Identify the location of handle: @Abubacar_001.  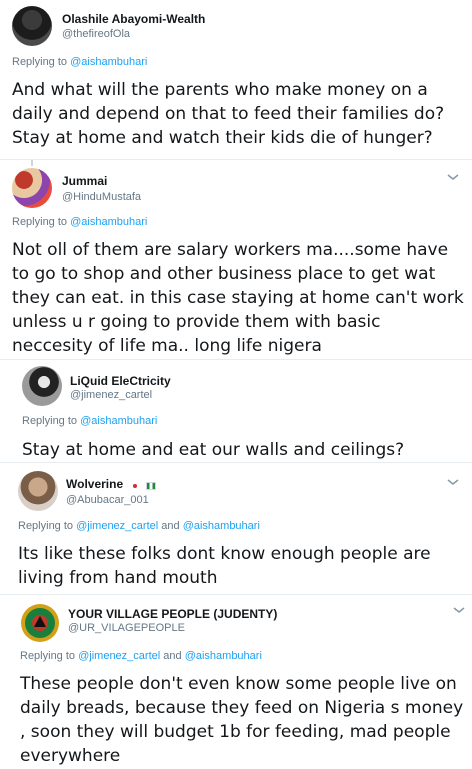
(107, 500).